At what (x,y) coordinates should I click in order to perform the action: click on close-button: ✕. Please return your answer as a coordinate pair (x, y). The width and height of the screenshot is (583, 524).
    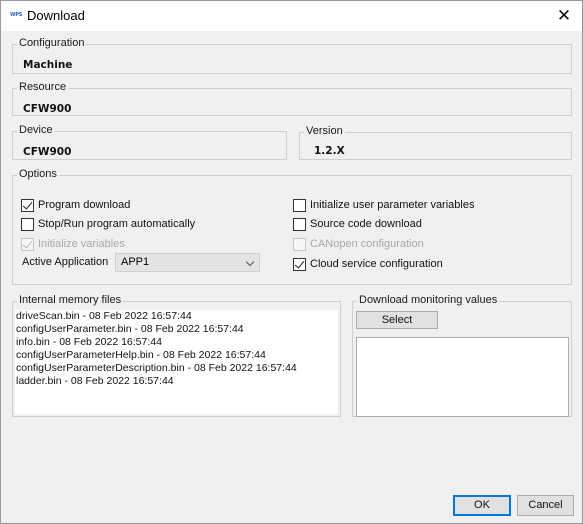
    Looking at the image, I should click on (564, 16).